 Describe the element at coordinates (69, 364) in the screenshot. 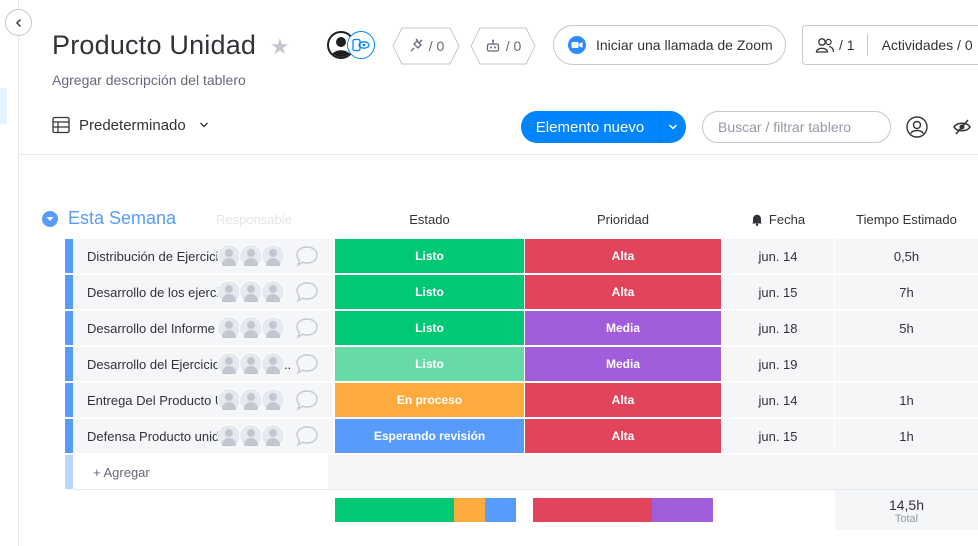

I see `group-color-bar` at that location.